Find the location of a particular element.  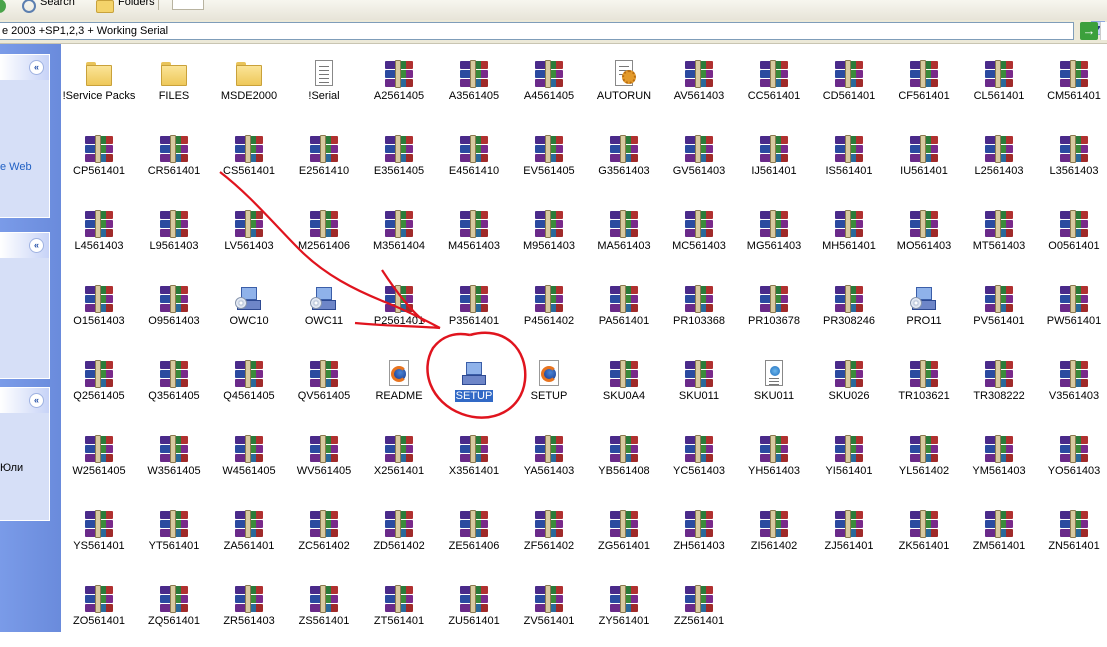

address-input: e 2003 +SP1,2,3 + Working Serial is located at coordinates (537, 31).